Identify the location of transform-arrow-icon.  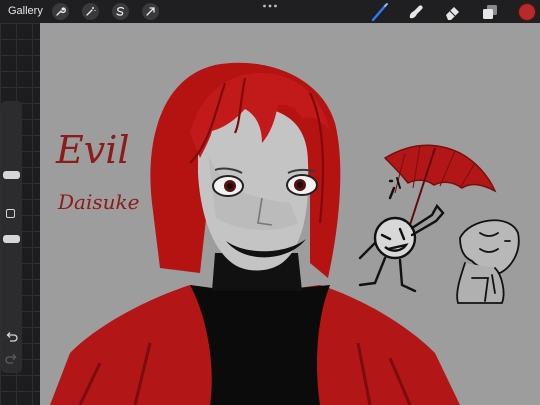
(150, 11).